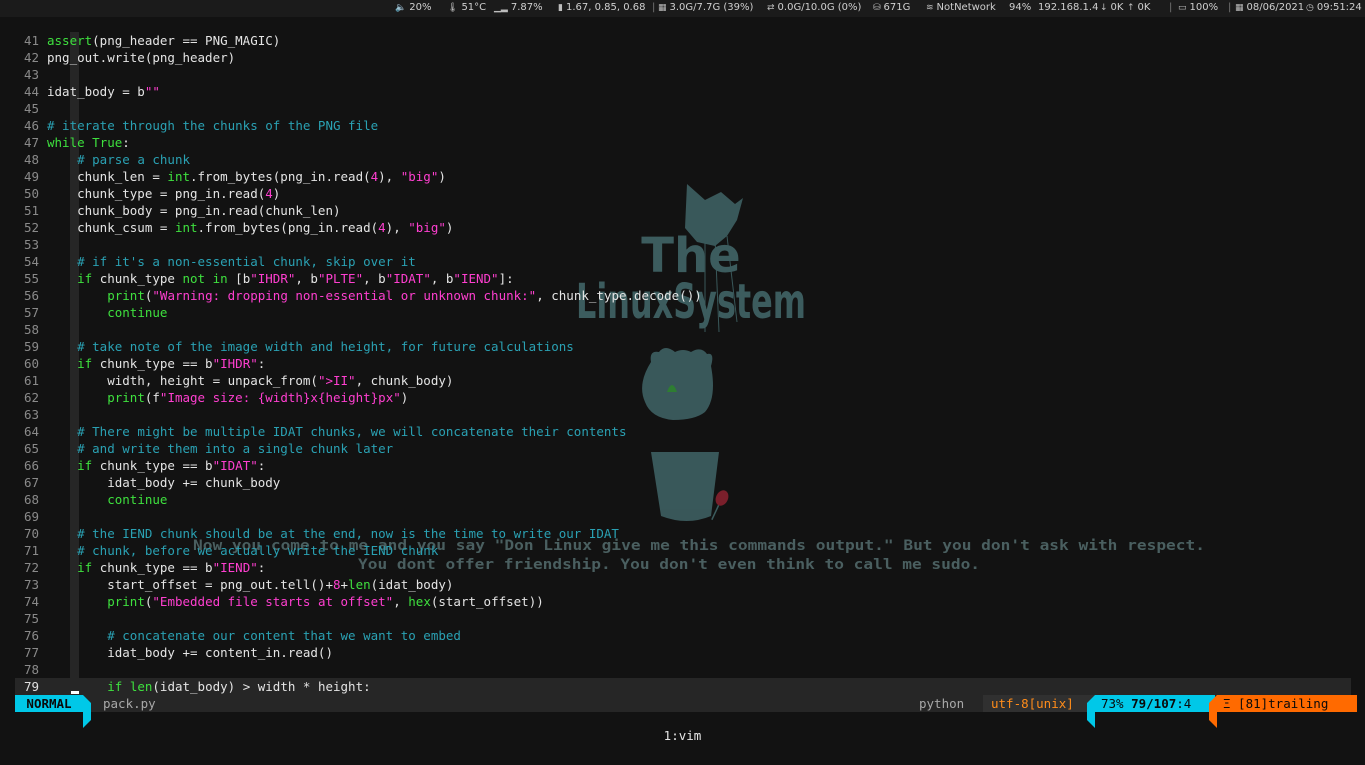  Describe the element at coordinates (683, 142) in the screenshot. I see `code-line: 47 while True:` at that location.